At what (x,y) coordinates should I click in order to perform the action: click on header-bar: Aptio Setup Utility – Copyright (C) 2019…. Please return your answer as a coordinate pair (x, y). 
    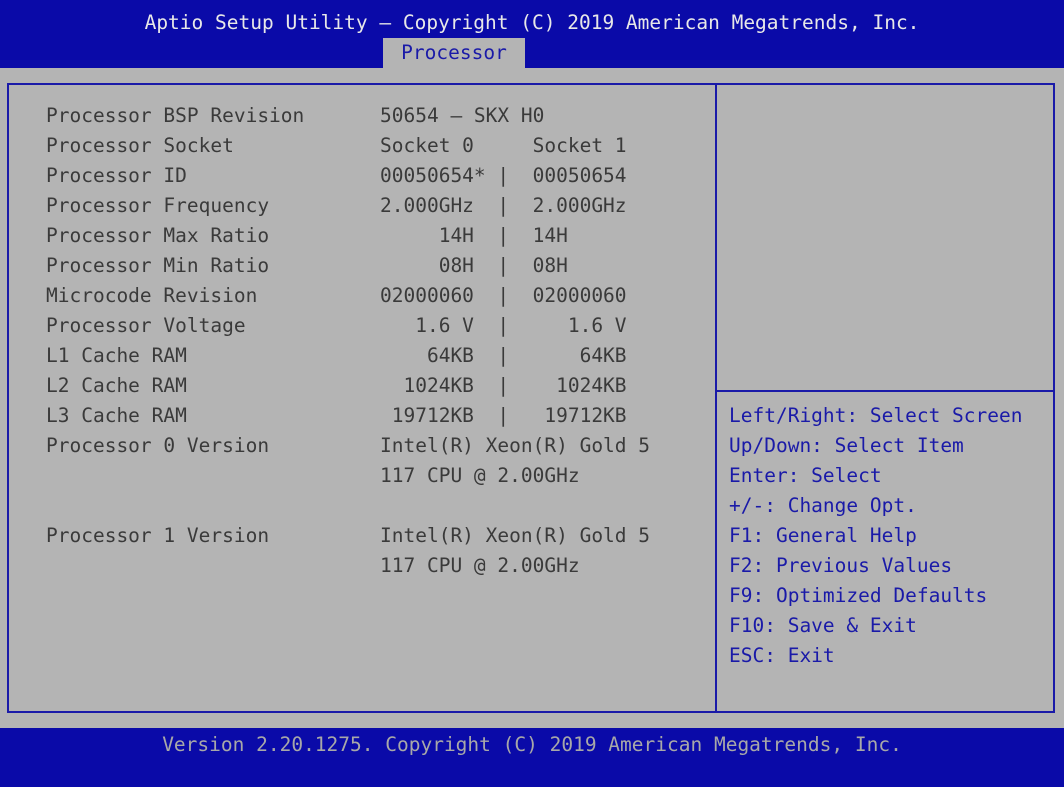
    Looking at the image, I should click on (532, 34).